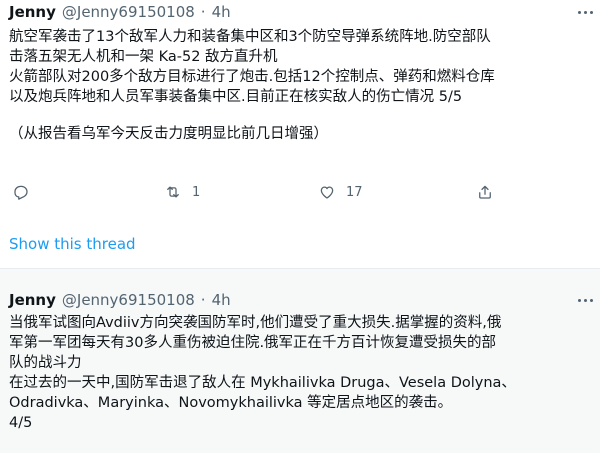 The width and height of the screenshot is (600, 453). Describe the element at coordinates (45, 363) in the screenshot. I see `tweet-text-line: 队的战斗力` at that location.